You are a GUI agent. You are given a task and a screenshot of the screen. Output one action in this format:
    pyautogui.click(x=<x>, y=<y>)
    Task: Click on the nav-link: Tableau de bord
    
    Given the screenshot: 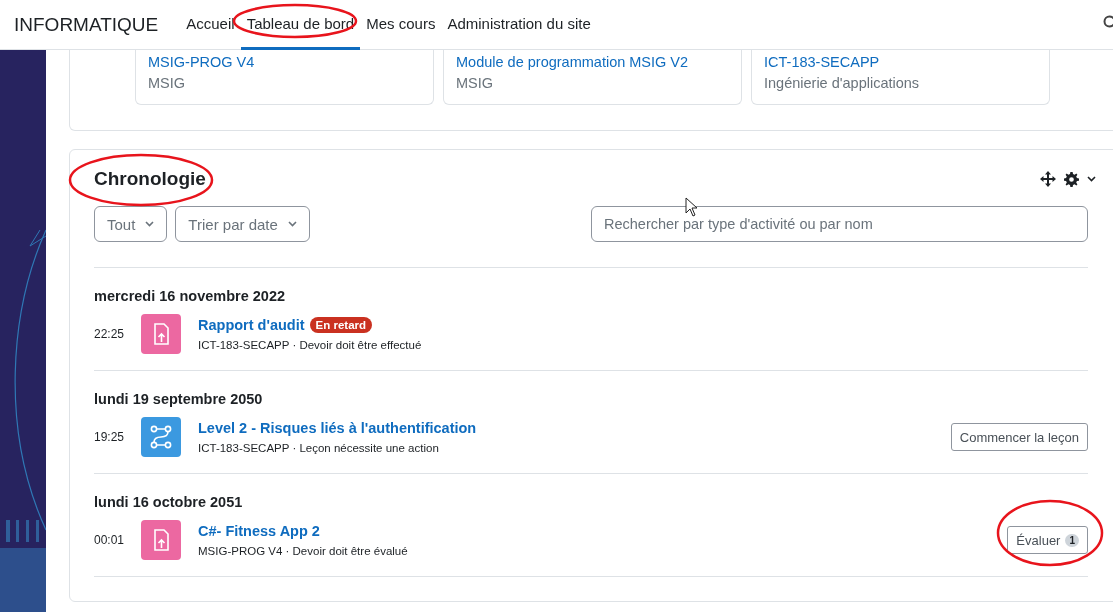 What is the action you would take?
    pyautogui.click(x=300, y=25)
    